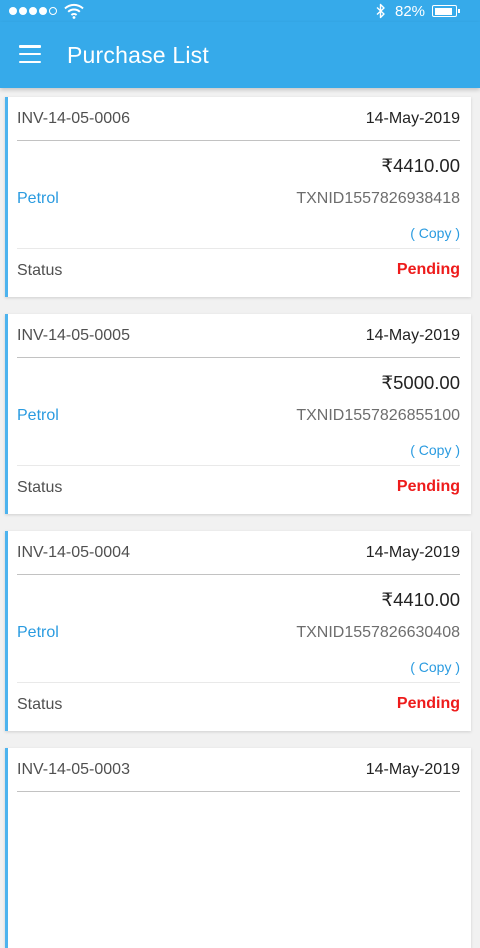 The height and width of the screenshot is (948, 480). What do you see at coordinates (378, 198) in the screenshot?
I see `transaction-id: TXNID1557826938418` at bounding box center [378, 198].